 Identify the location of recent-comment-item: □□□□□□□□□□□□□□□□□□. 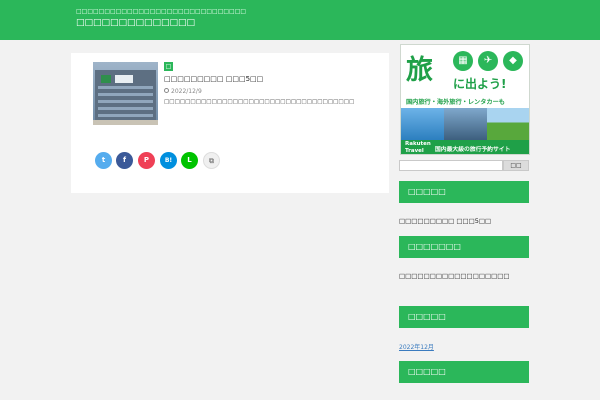
(454, 276).